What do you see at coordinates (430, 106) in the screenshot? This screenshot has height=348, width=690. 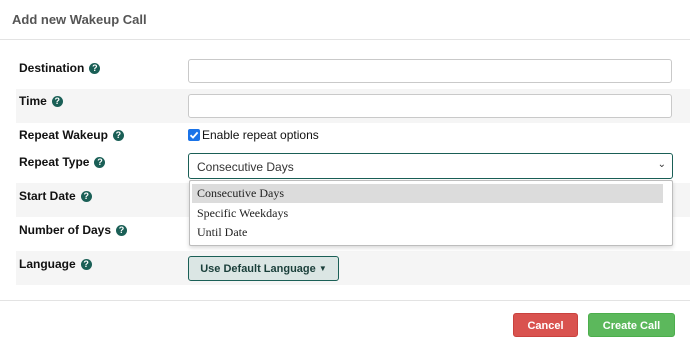 I see `time-field` at bounding box center [430, 106].